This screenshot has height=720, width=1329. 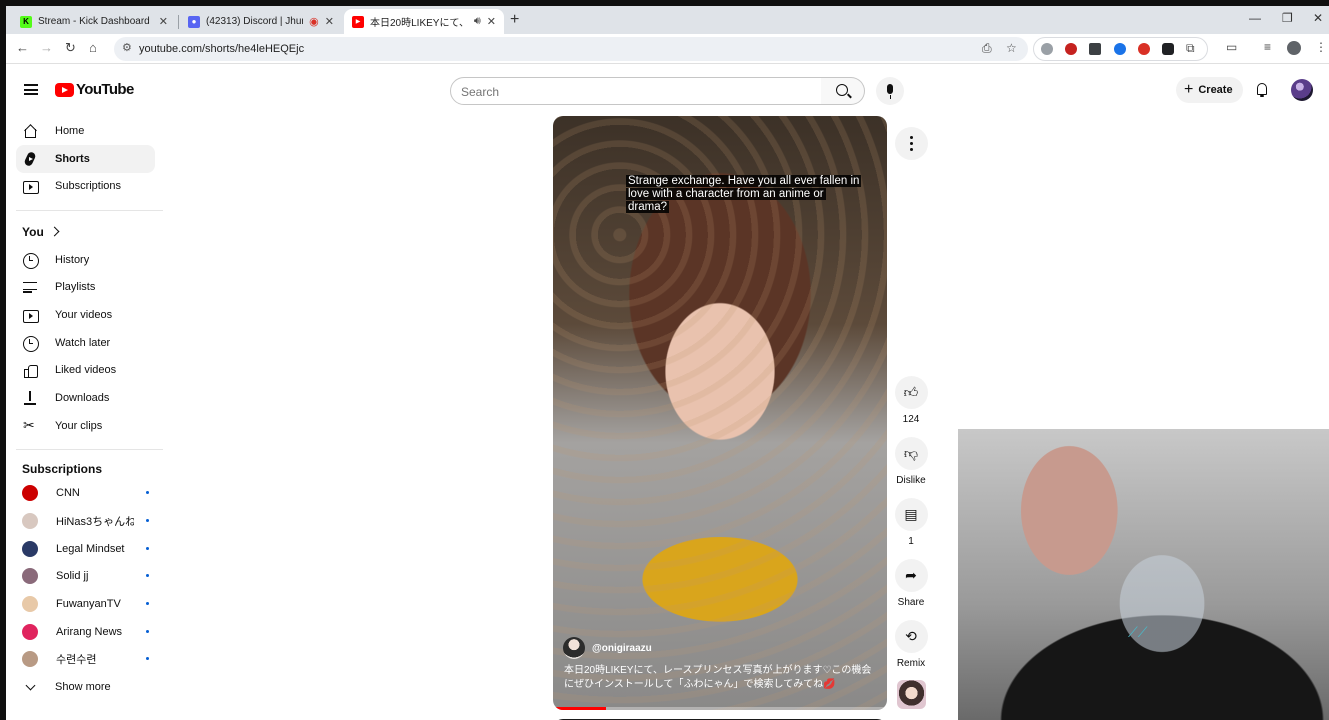 I want to click on address-bar: ⚙ youtube.com/shorts/he4leHEQEjc ⎙ ☆, so click(x=571, y=49).